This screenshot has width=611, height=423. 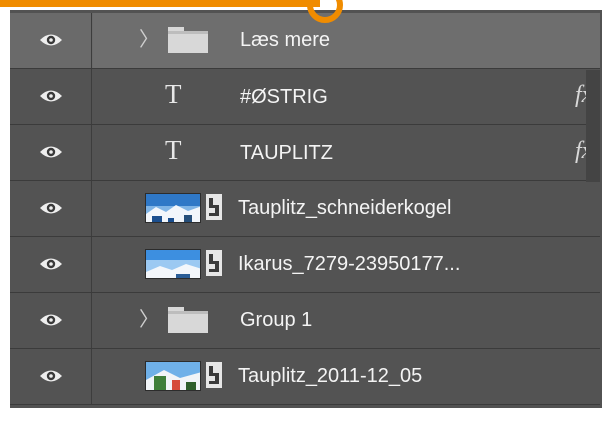 I want to click on layer-name: Tauplitz_schneiderkogel, so click(x=345, y=208).